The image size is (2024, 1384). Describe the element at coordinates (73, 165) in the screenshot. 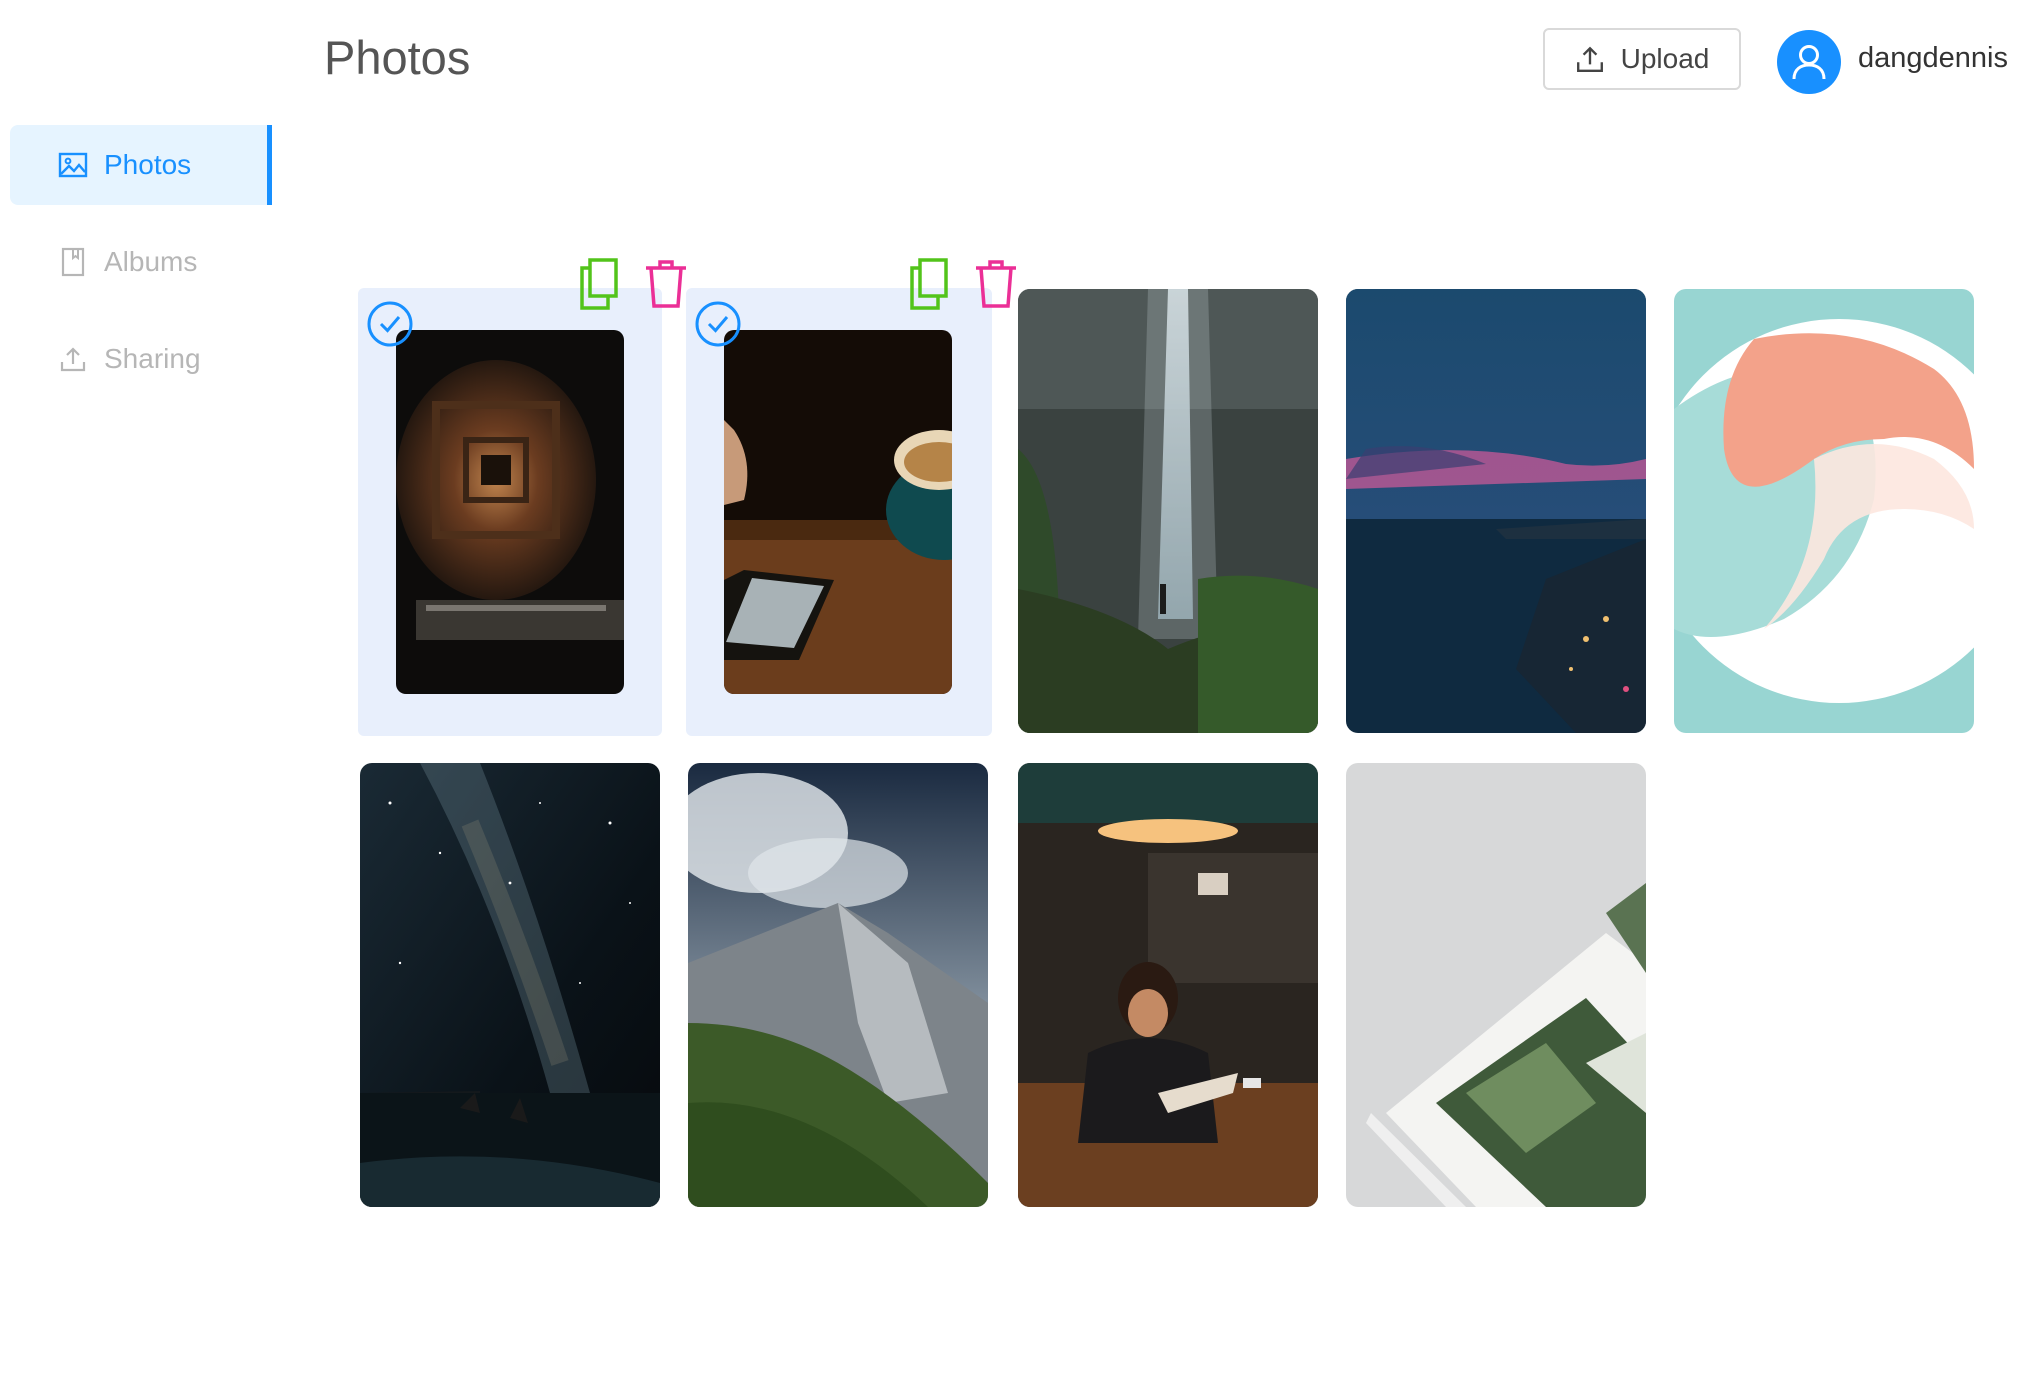

I see `image-icon` at that location.